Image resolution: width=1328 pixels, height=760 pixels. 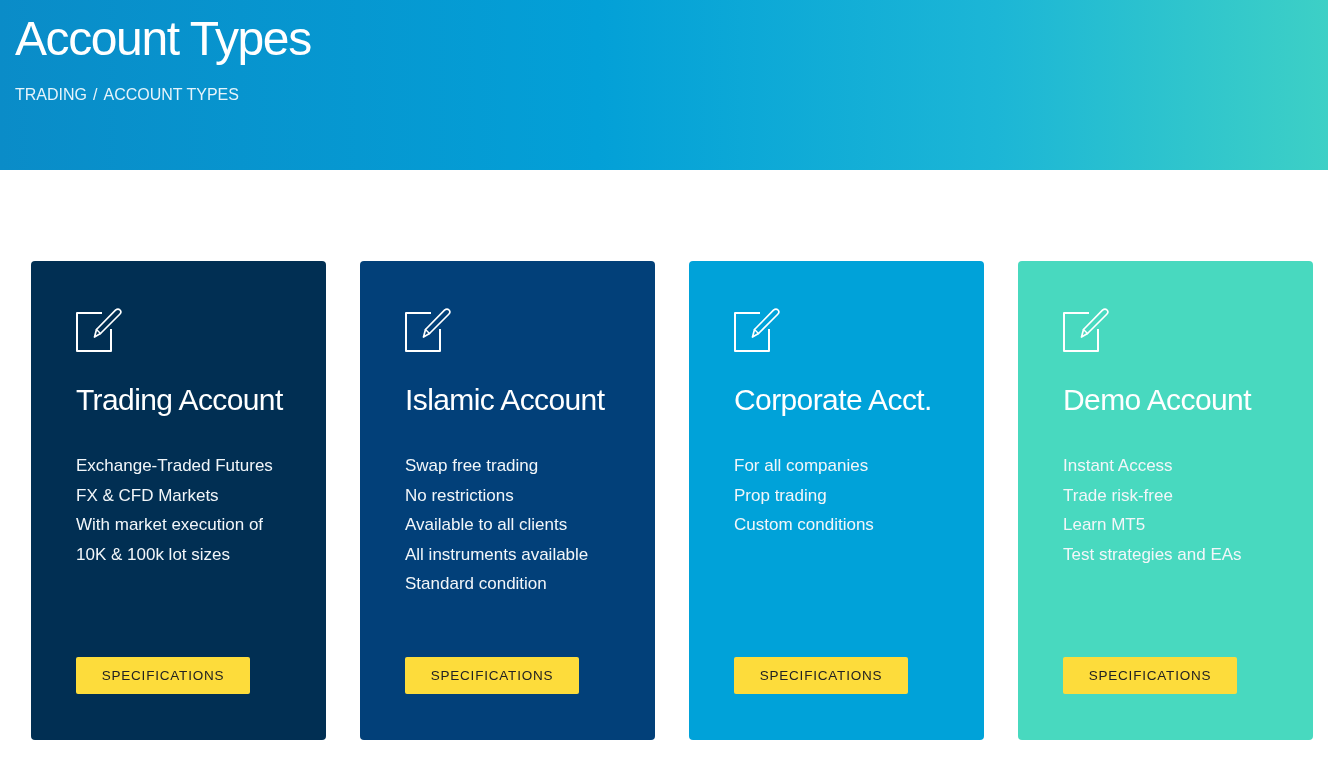 I want to click on feature-text: With market execution of, so click(x=170, y=525).